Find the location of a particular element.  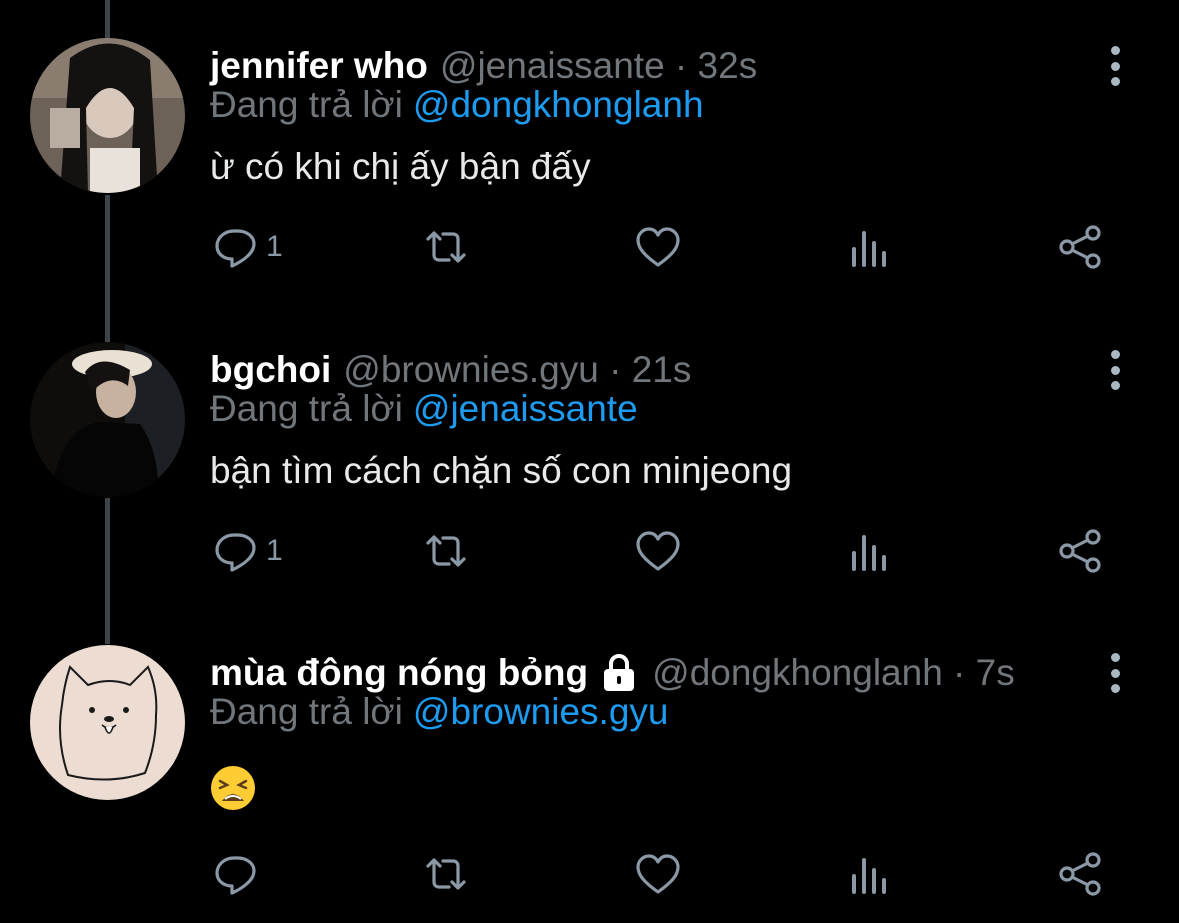

tweet-text is located at coordinates (233, 792).